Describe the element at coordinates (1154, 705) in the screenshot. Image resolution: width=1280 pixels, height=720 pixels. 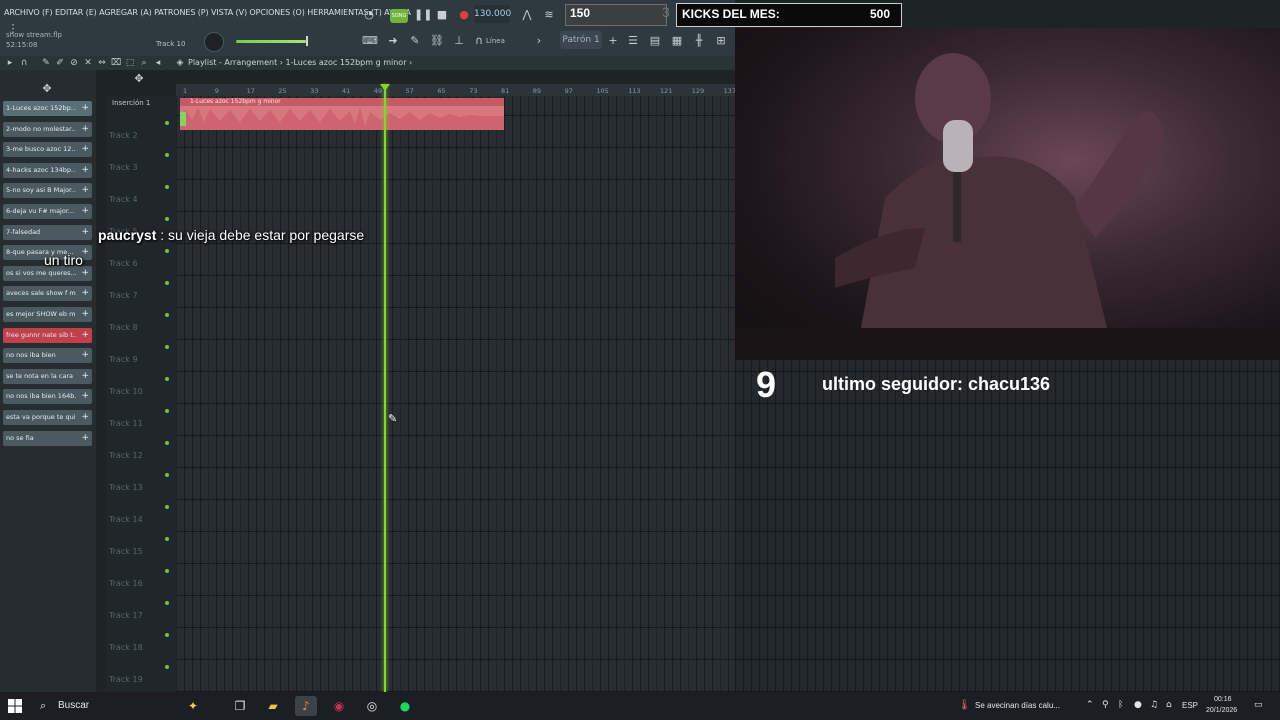
I see `speaker-icon: ♫` at that location.